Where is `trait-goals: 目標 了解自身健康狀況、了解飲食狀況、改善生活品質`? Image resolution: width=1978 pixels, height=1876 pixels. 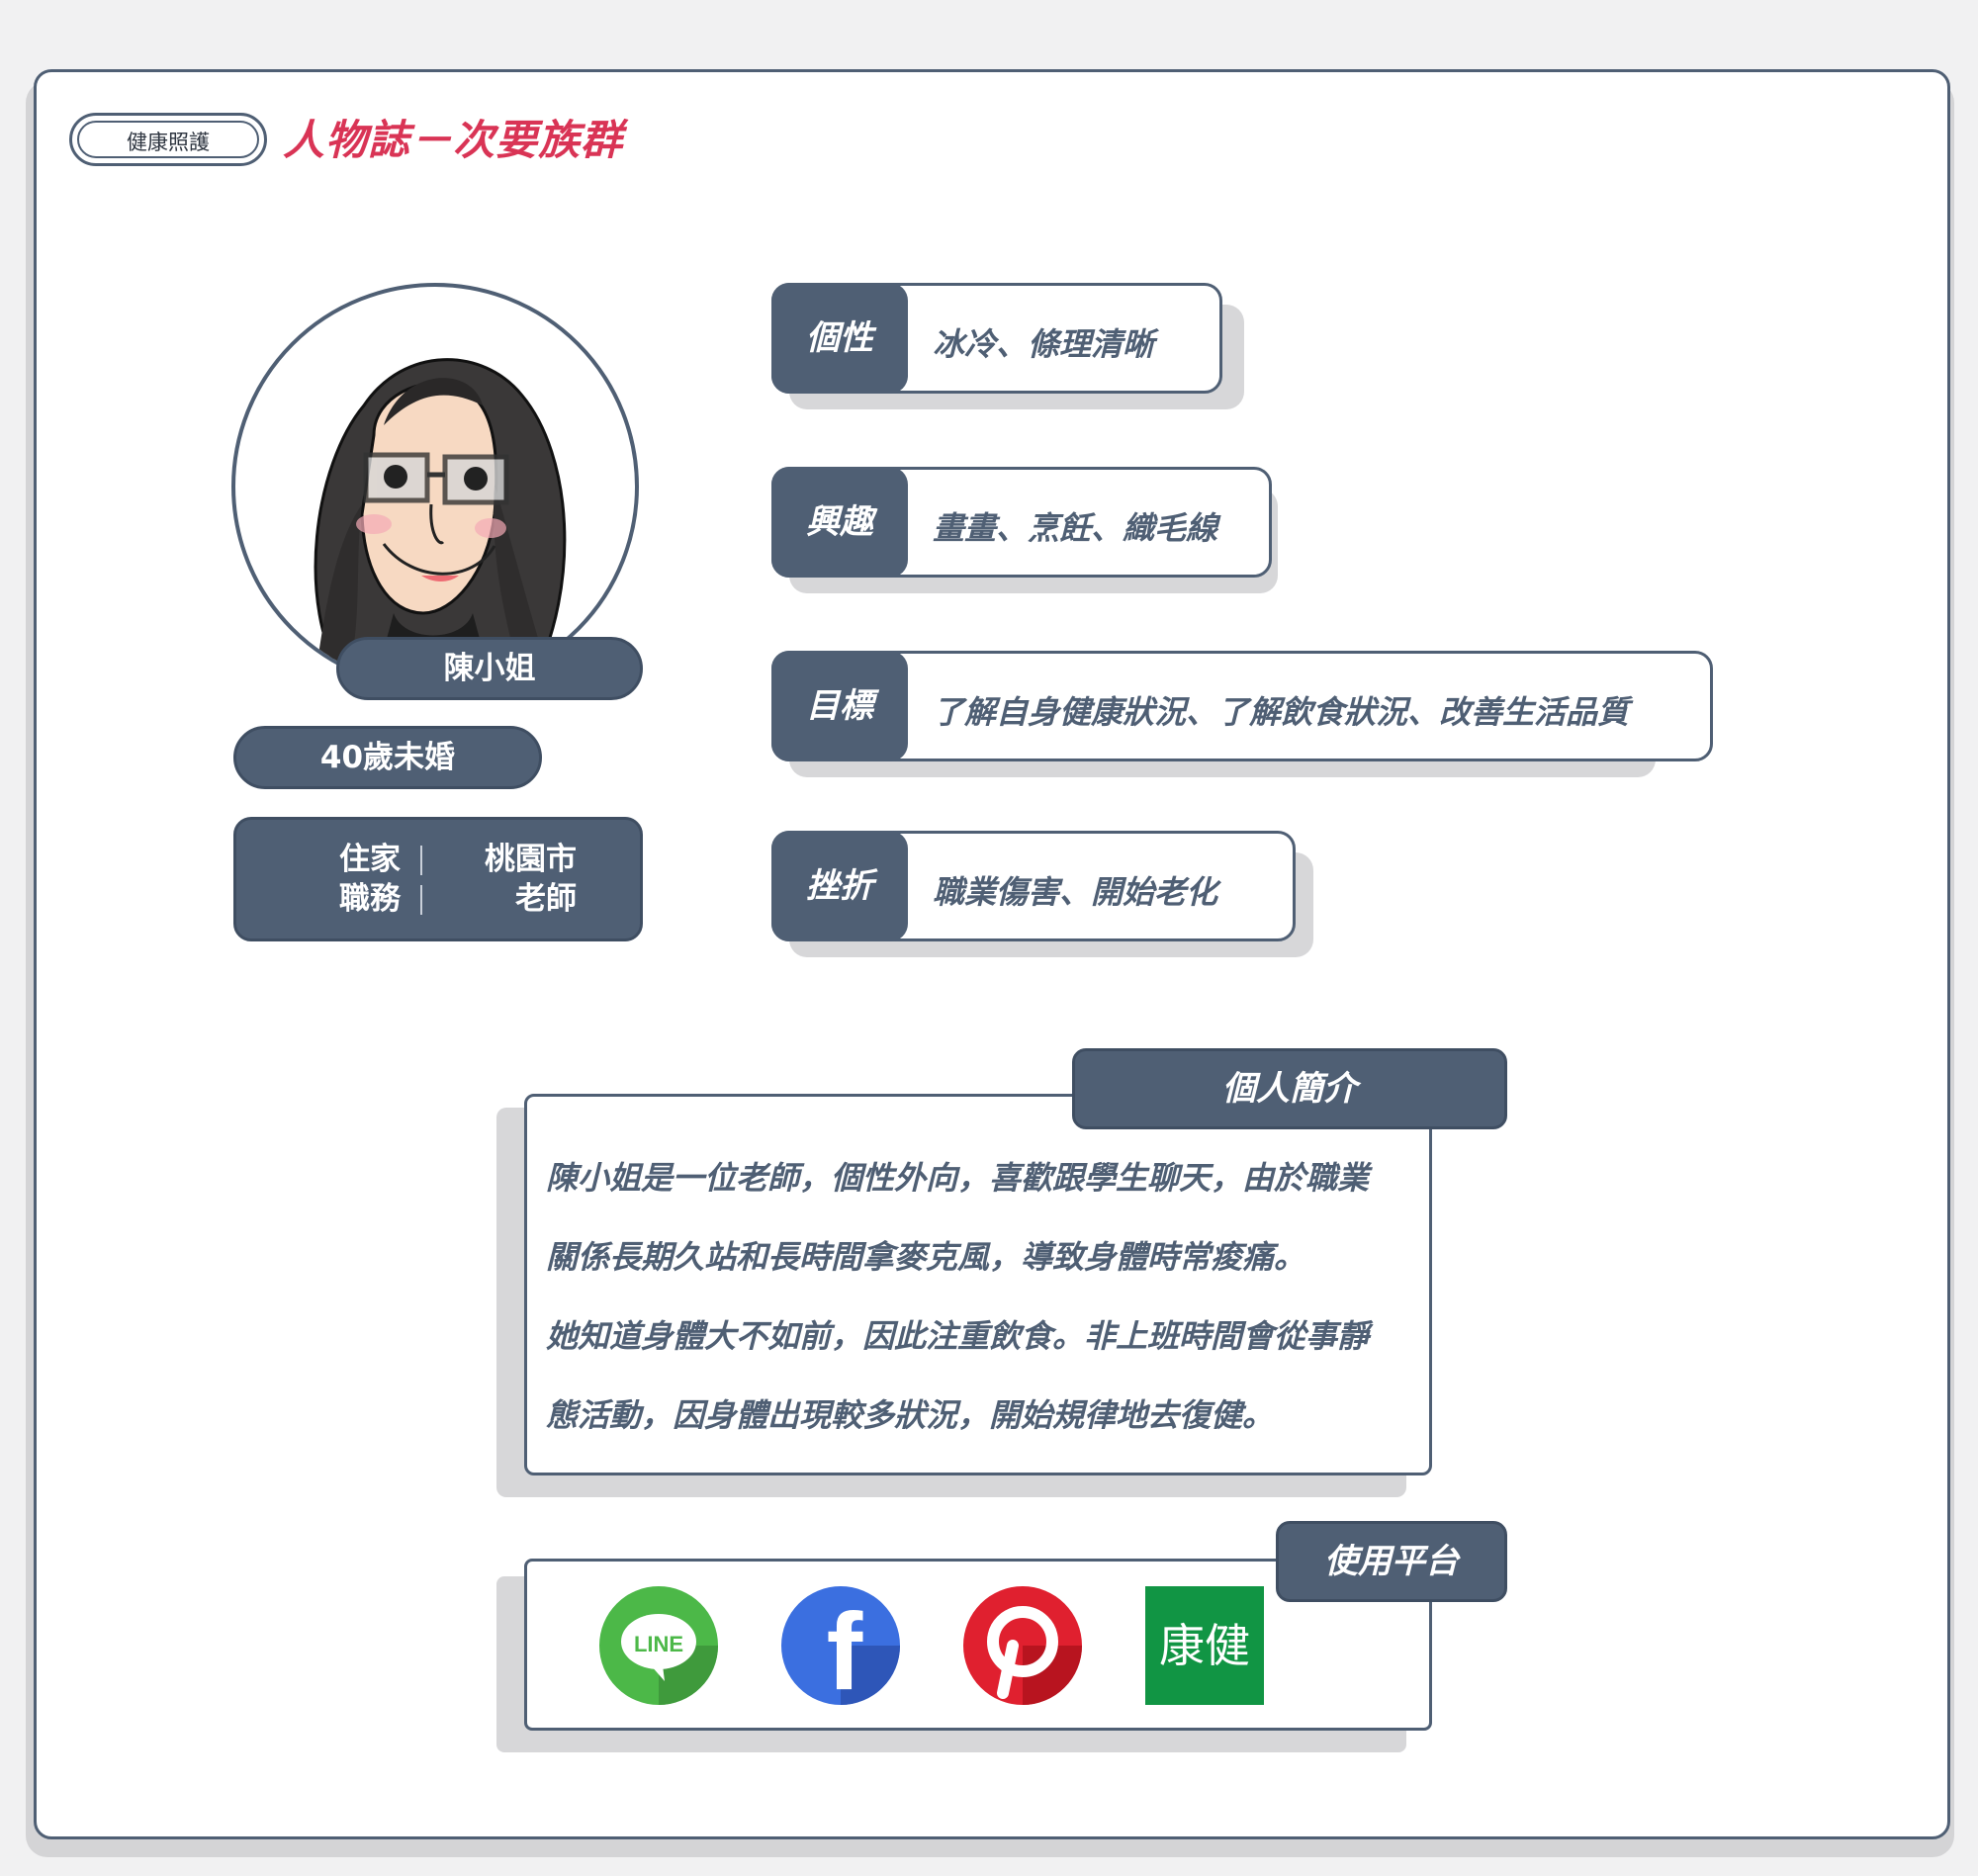 trait-goals: 目標 了解自身健康狀況、了解飲食狀況、改善生活品質 is located at coordinates (1242, 706).